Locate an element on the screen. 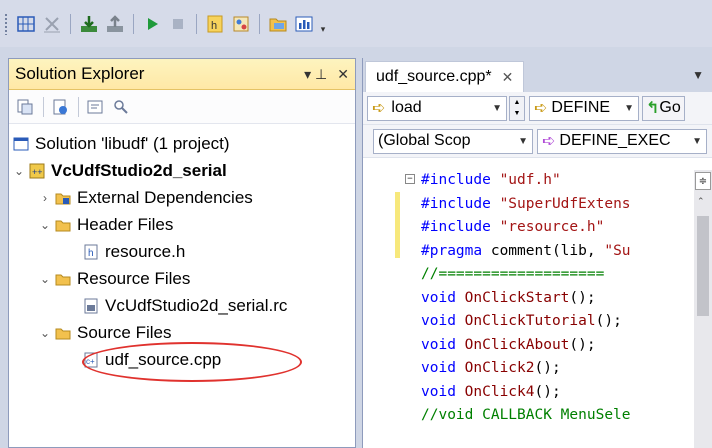  tree-node-label: External Dependencies is located at coordinates (165, 197).